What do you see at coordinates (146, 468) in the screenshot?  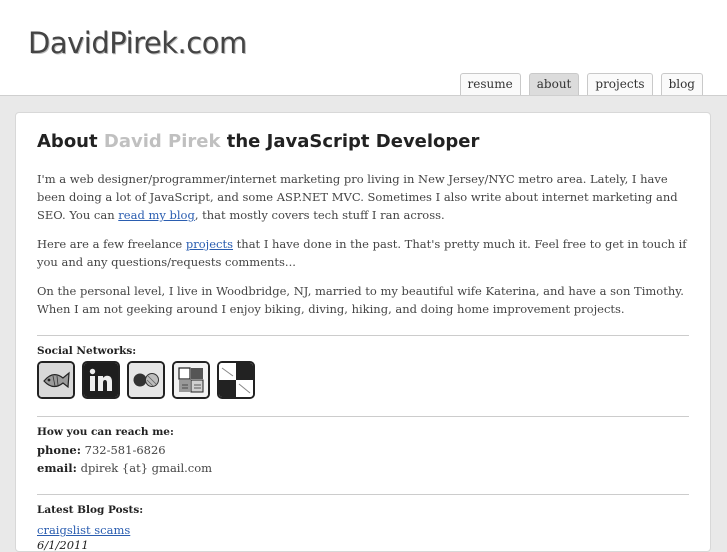 I see `email-value: dpirek {at} gmail.com` at bounding box center [146, 468].